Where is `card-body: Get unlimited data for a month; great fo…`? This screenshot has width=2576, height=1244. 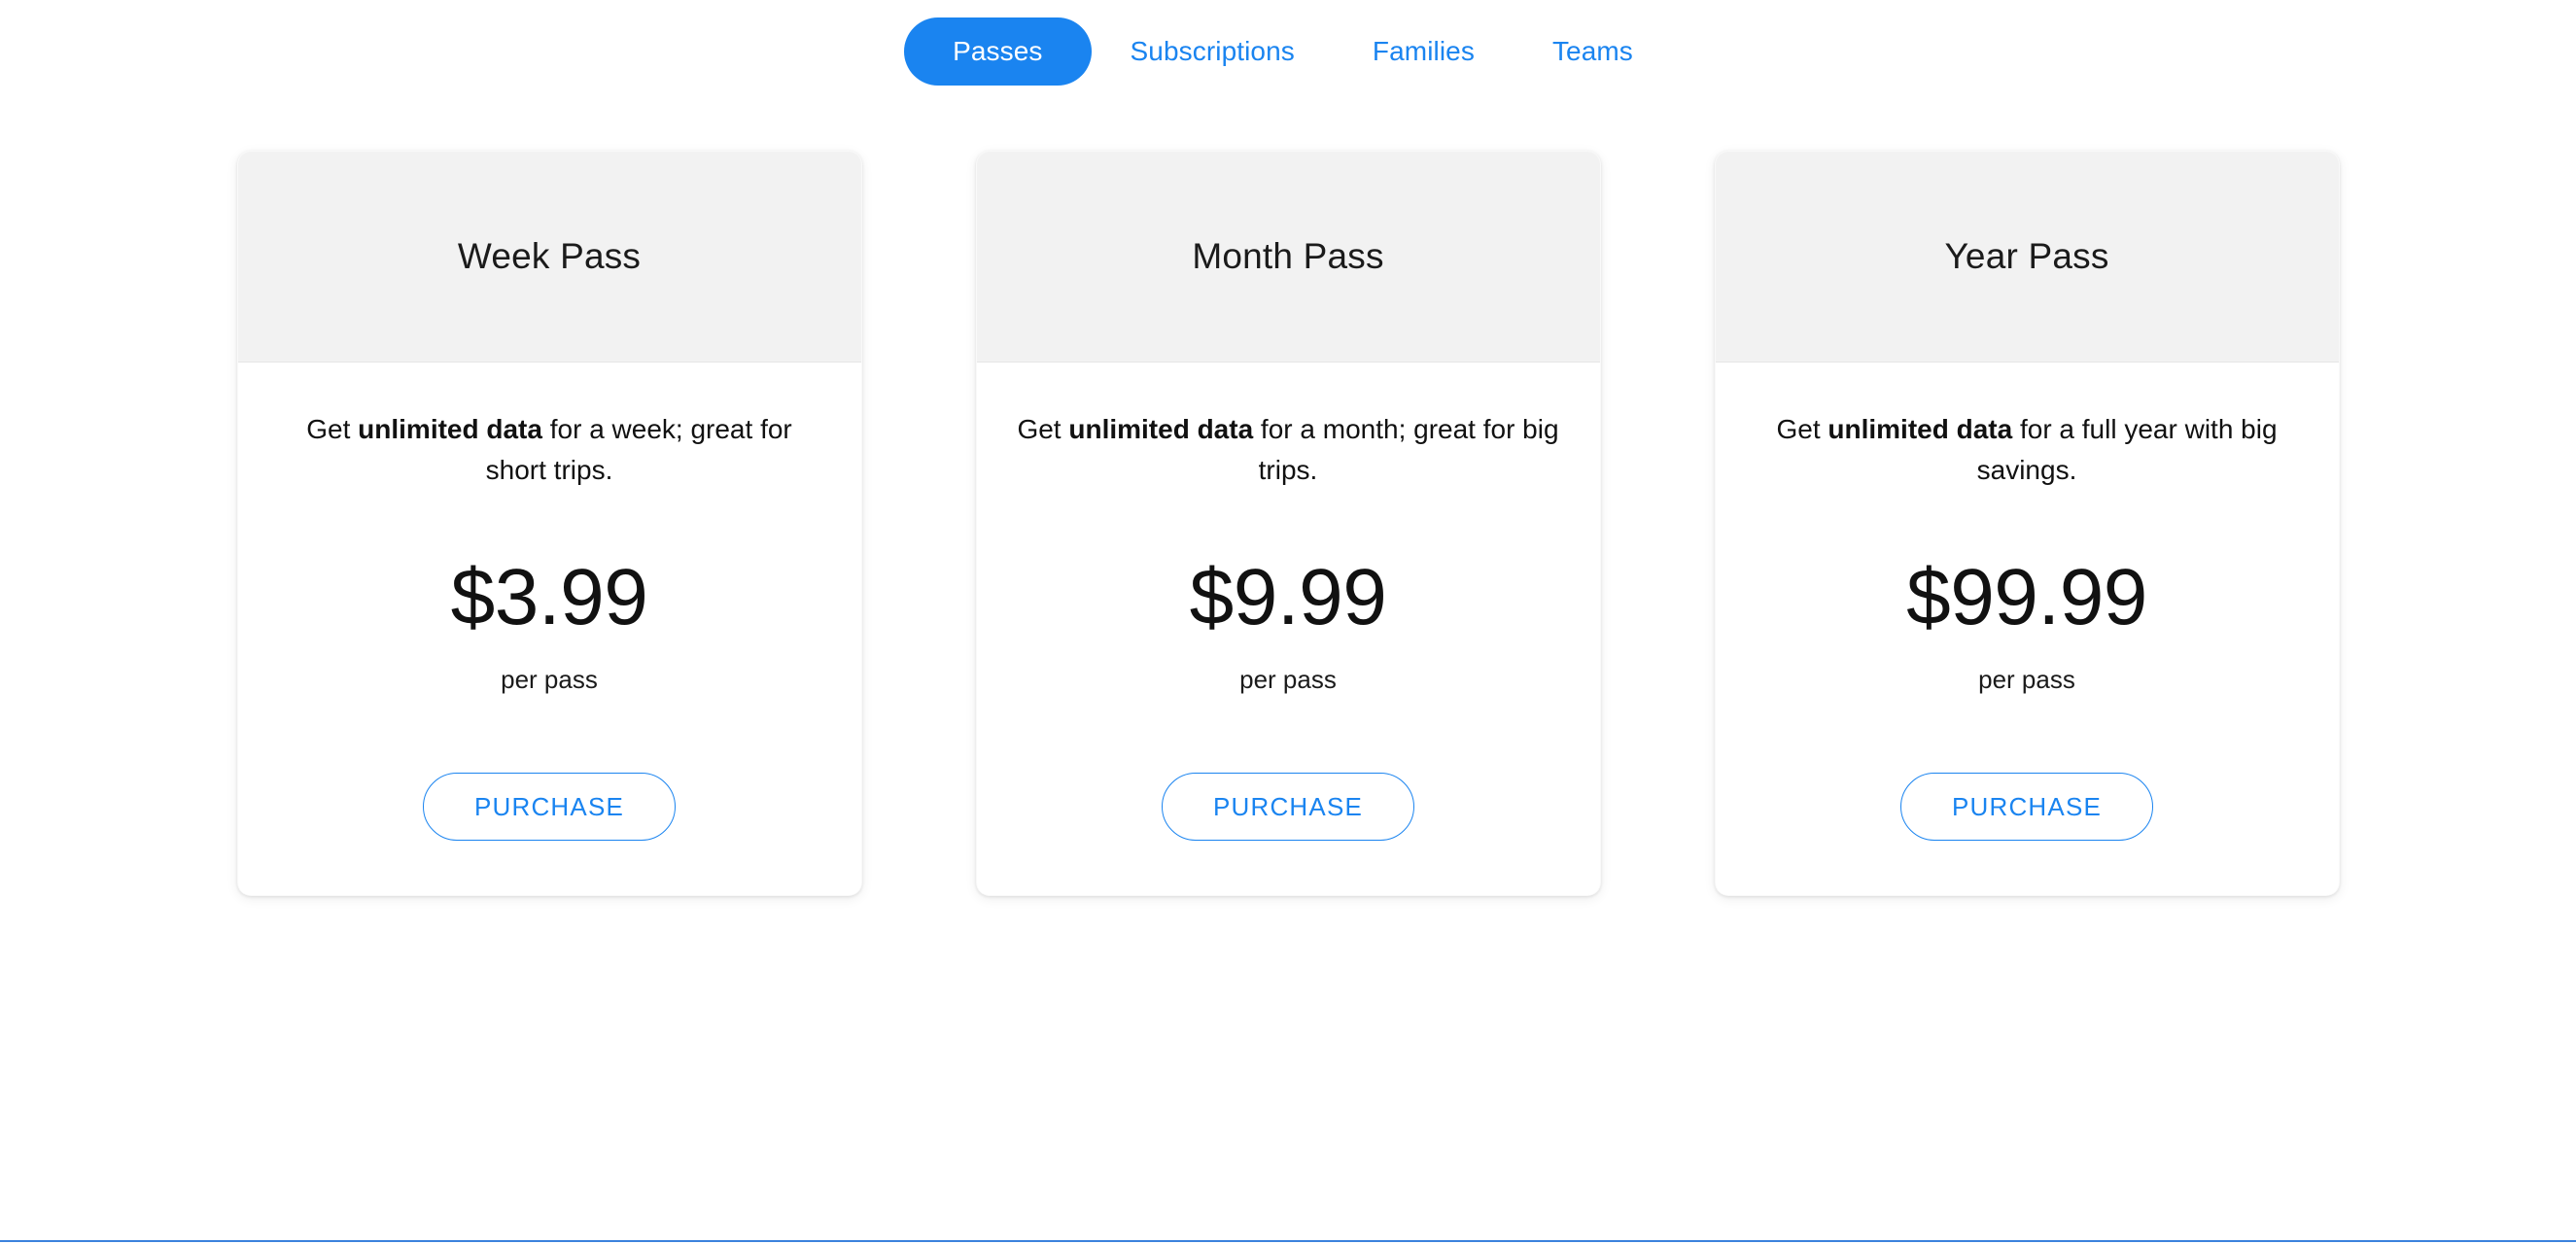 card-body: Get unlimited data for a month; great fo… is located at coordinates (1288, 629).